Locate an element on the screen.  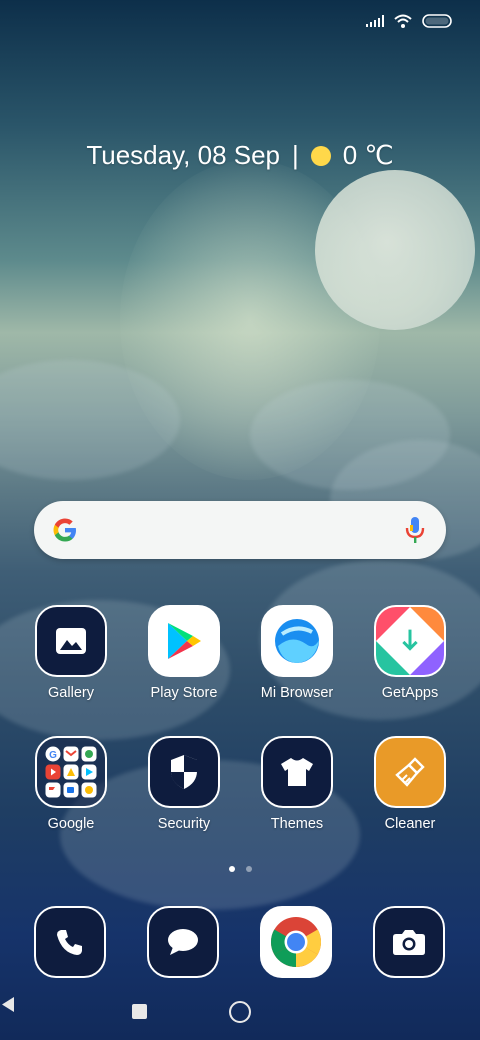
app-label: Play Store is located at coordinates (184, 693).